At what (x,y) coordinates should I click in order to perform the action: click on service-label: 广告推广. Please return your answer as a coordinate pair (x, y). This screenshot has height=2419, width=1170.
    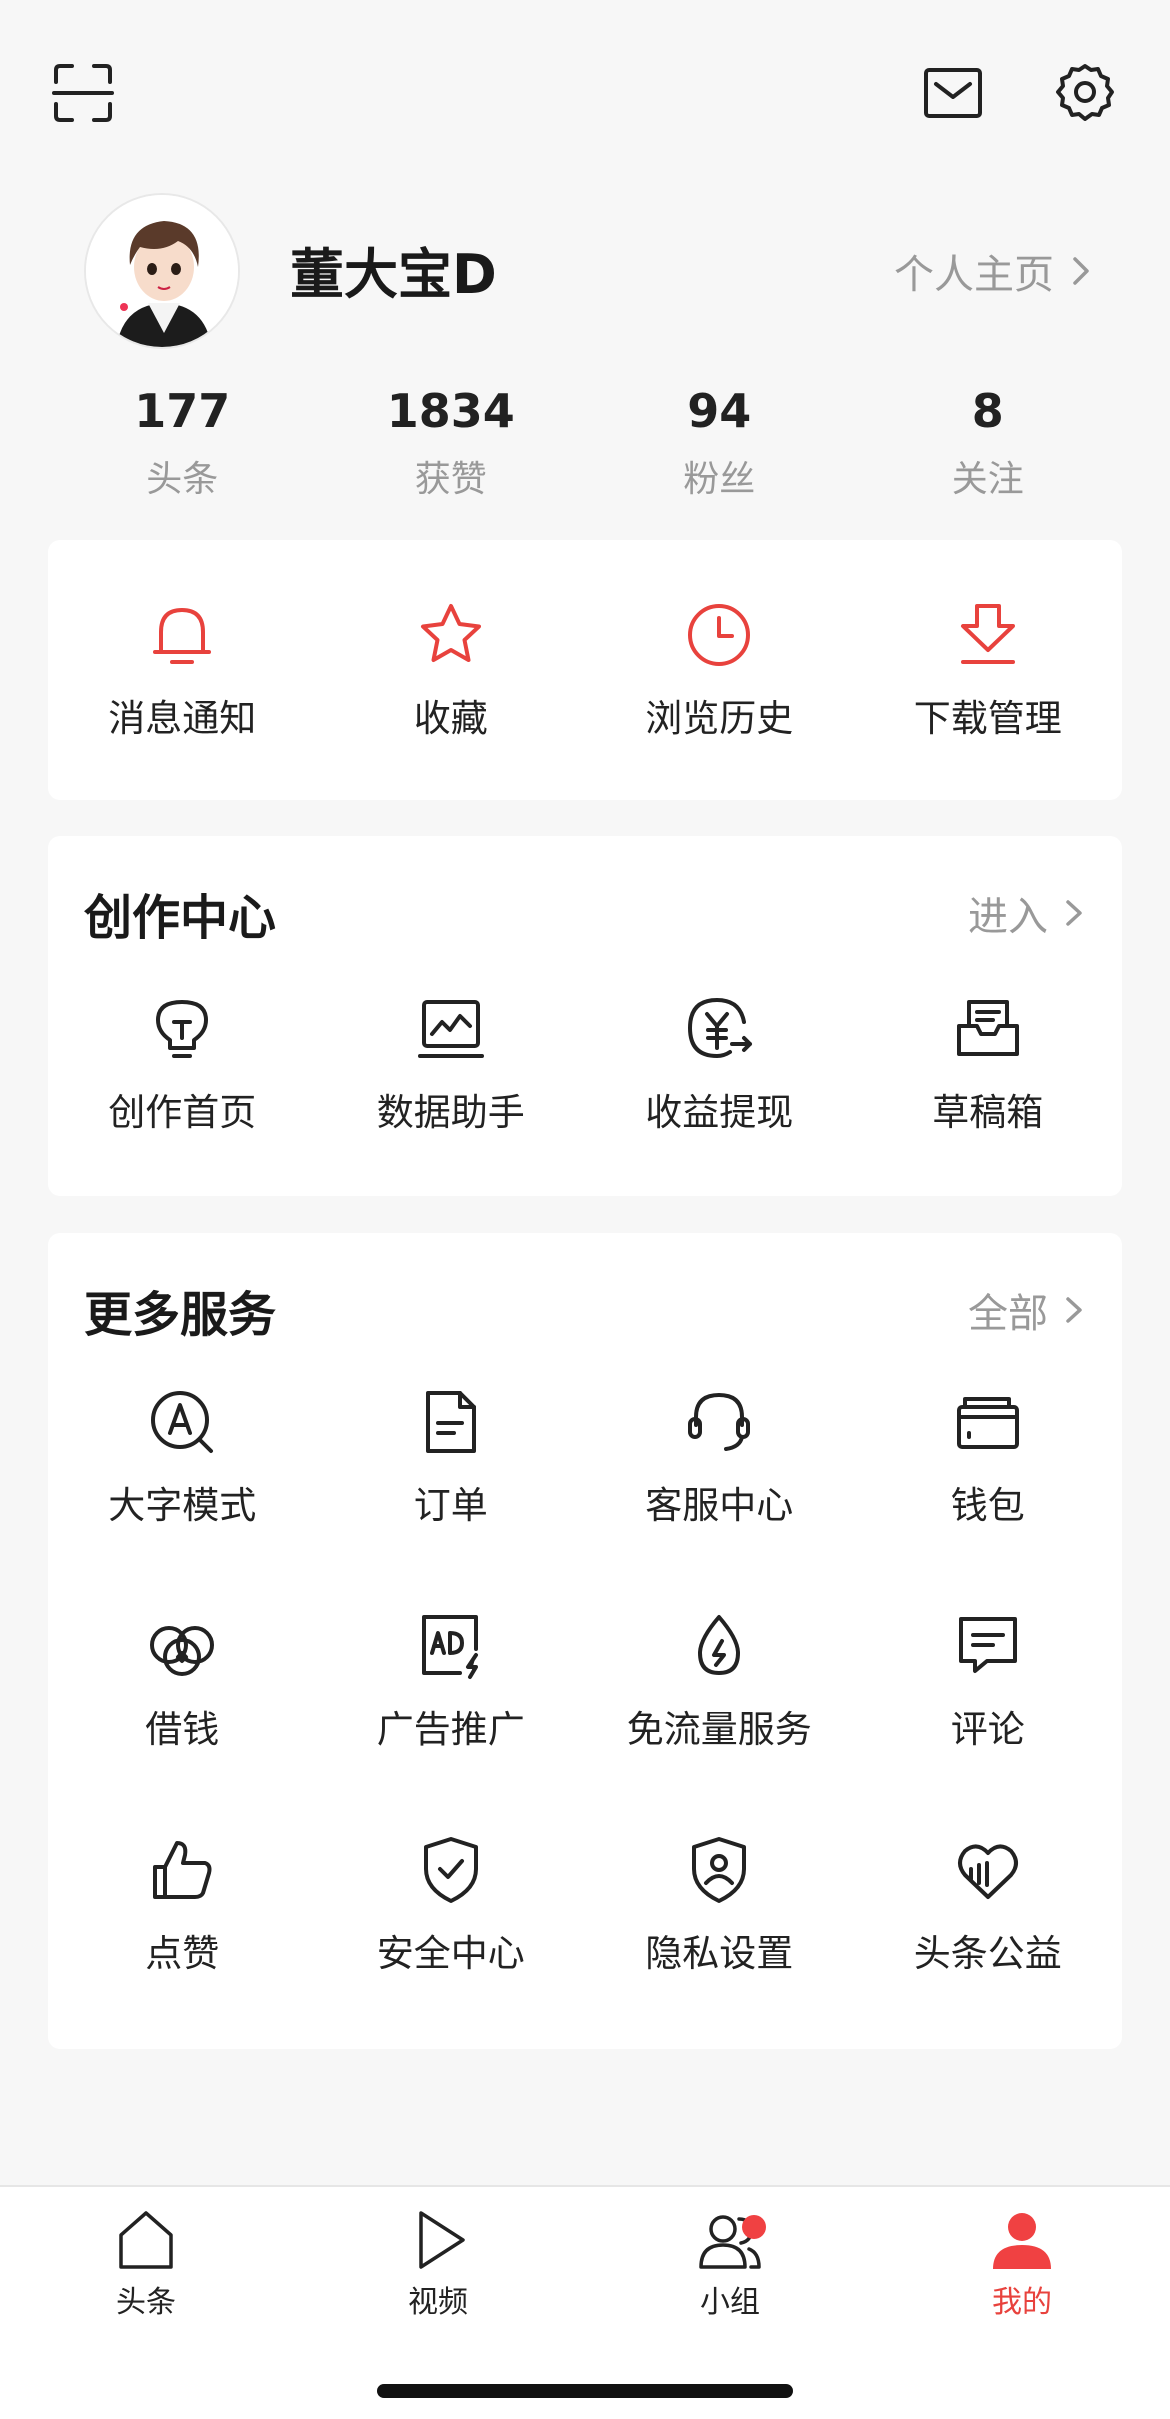
    Looking at the image, I should click on (450, 1729).